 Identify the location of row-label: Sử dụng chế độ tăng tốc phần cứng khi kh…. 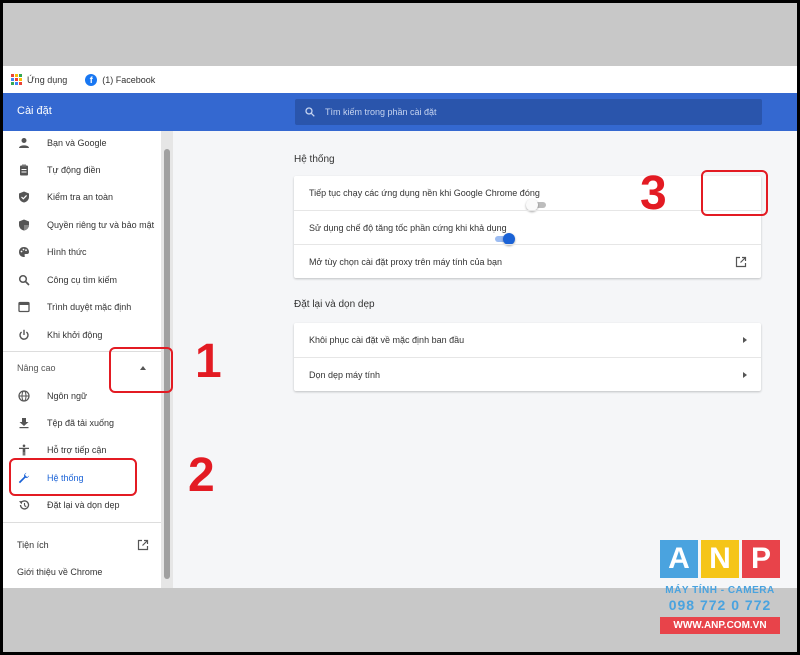
(408, 227).